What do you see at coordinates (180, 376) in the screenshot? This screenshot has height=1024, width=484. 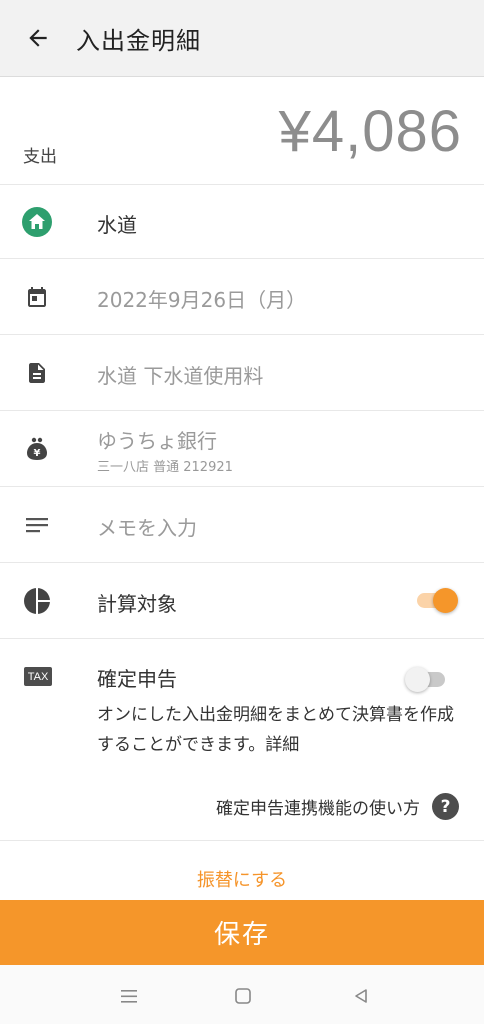 I see `description-value: 水道 下水道使用料` at bounding box center [180, 376].